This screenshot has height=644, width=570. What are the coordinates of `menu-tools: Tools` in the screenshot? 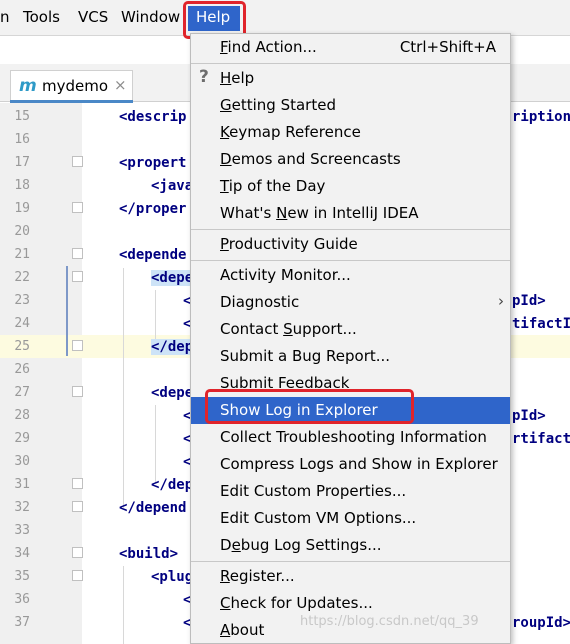 It's located at (41, 17).